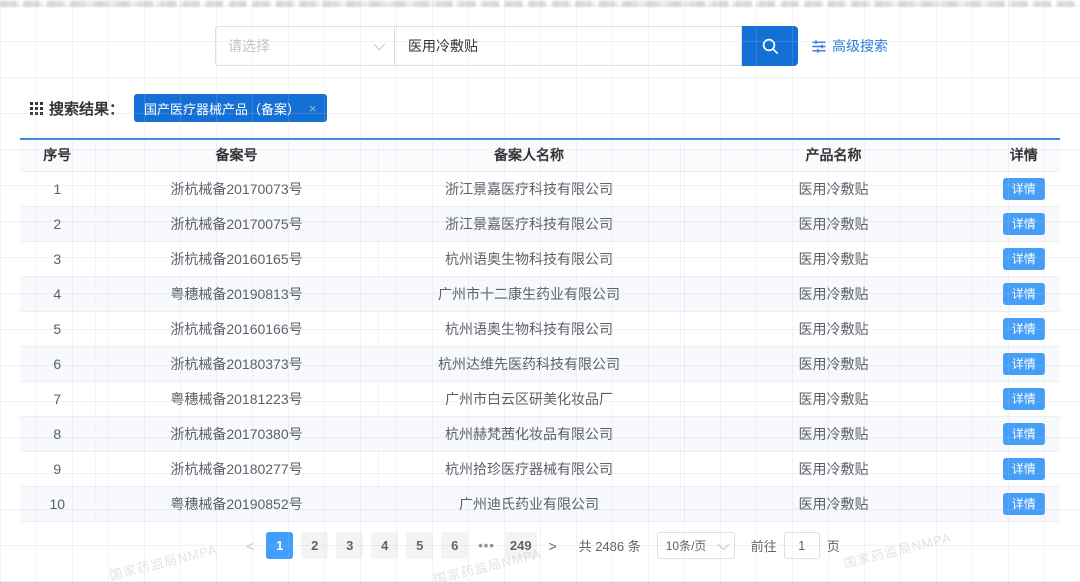 Image resolution: width=1080 pixels, height=582 pixels. I want to click on table-row: 1 浙杭械备20170073号 浙江景嘉医疗科技有限公司 医用冷敷贴 详情, so click(540, 189).